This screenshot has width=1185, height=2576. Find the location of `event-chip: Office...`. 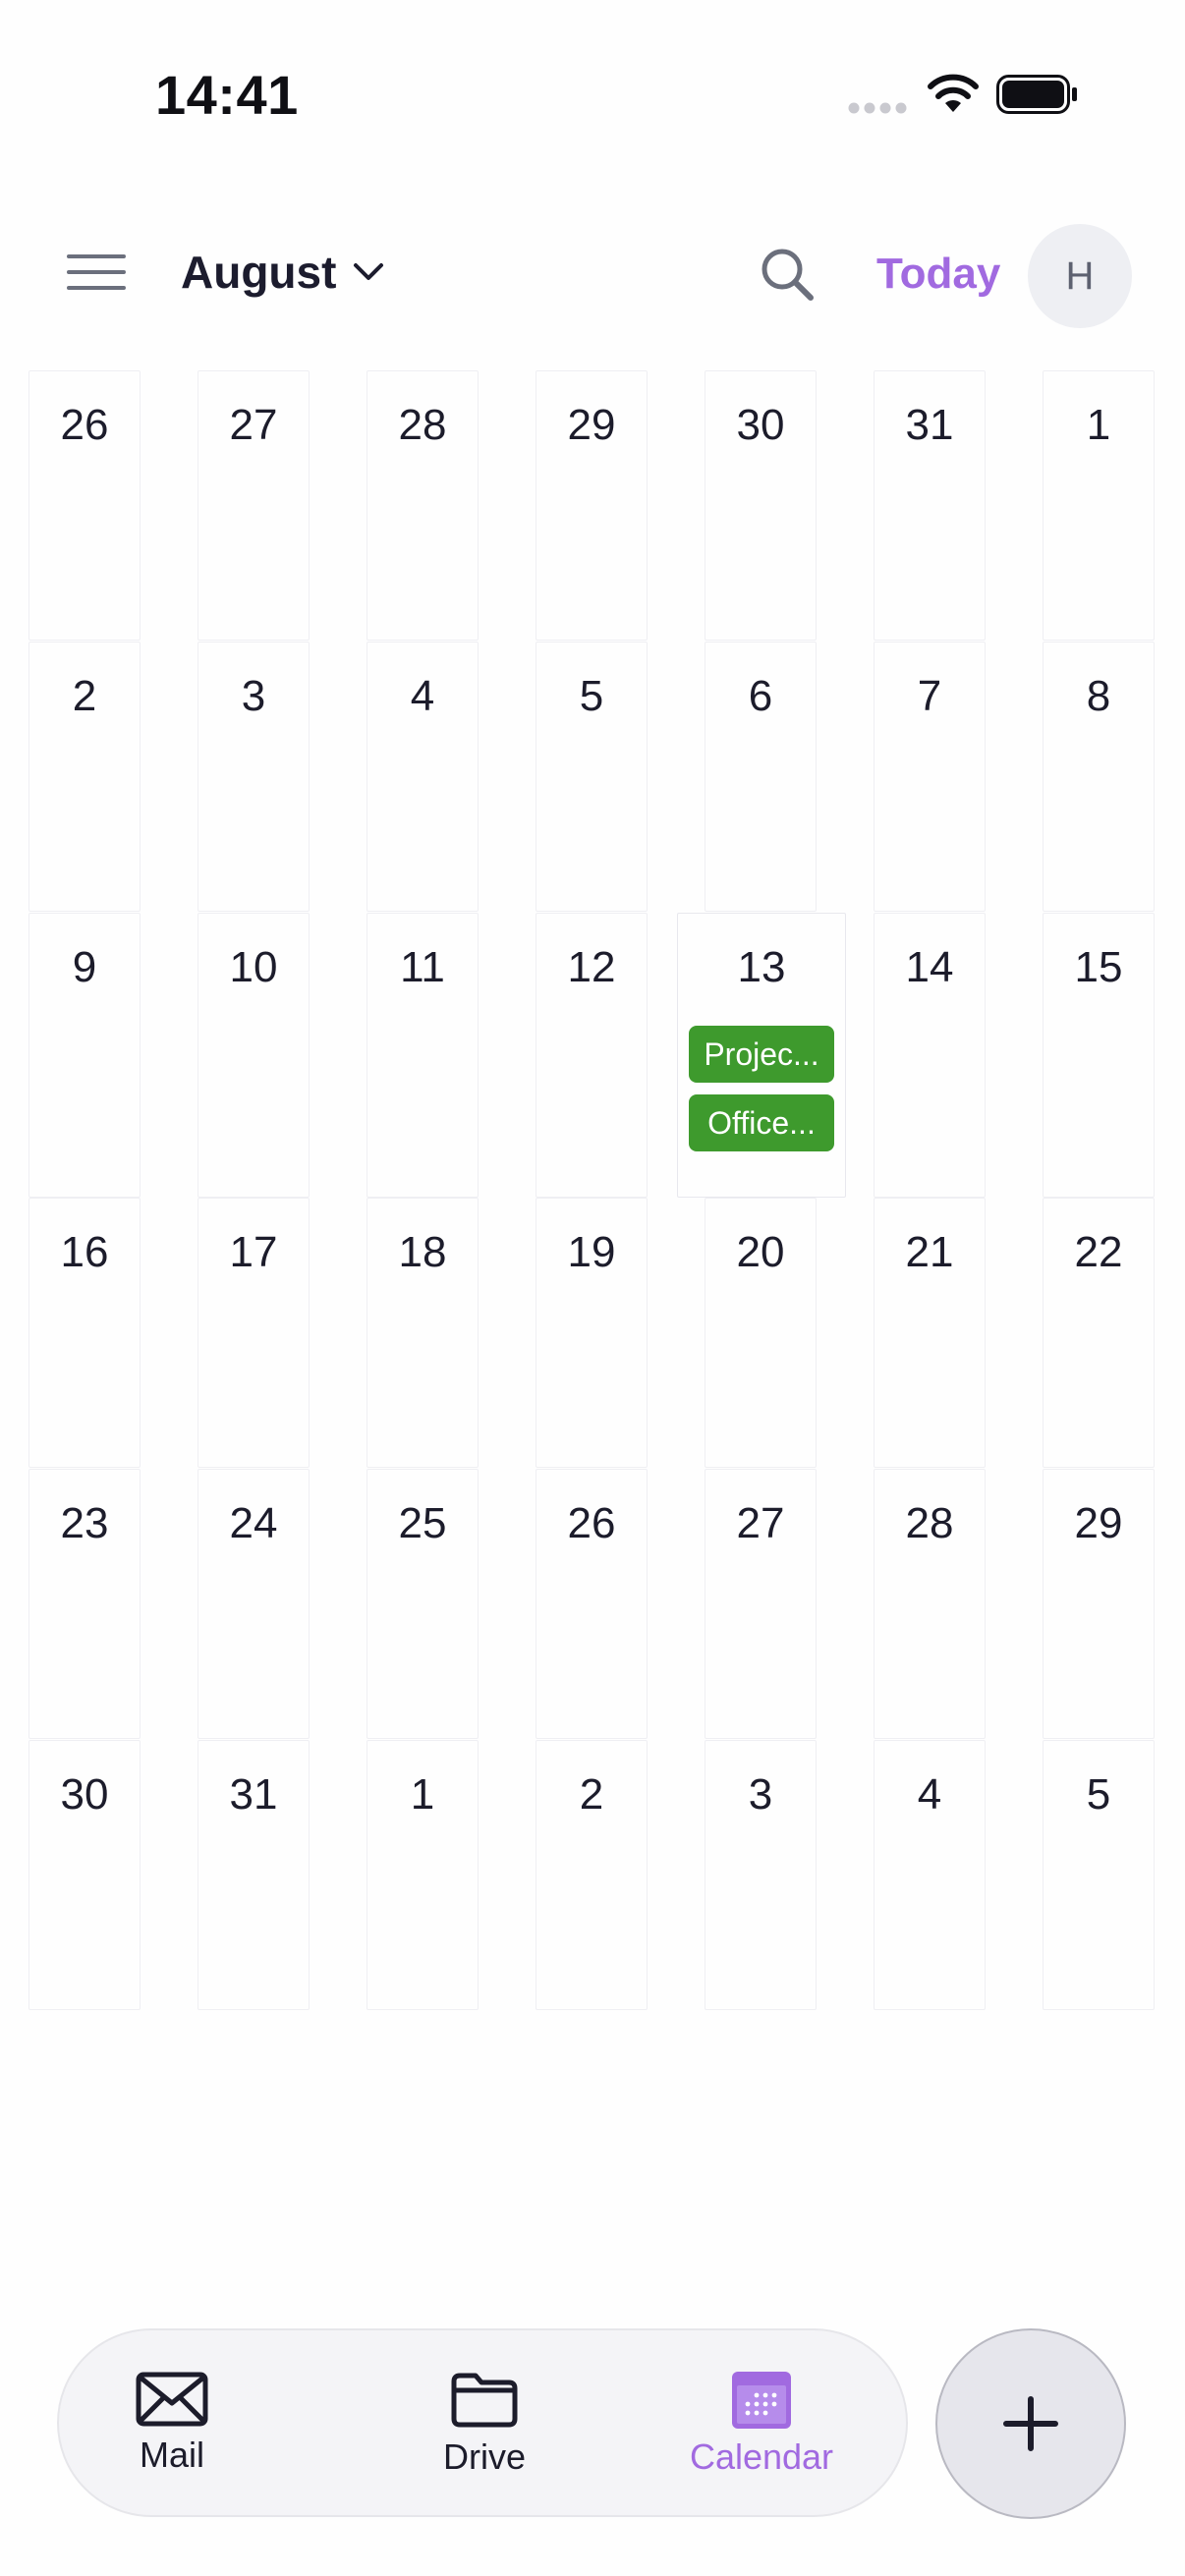

event-chip: Office... is located at coordinates (761, 1122).